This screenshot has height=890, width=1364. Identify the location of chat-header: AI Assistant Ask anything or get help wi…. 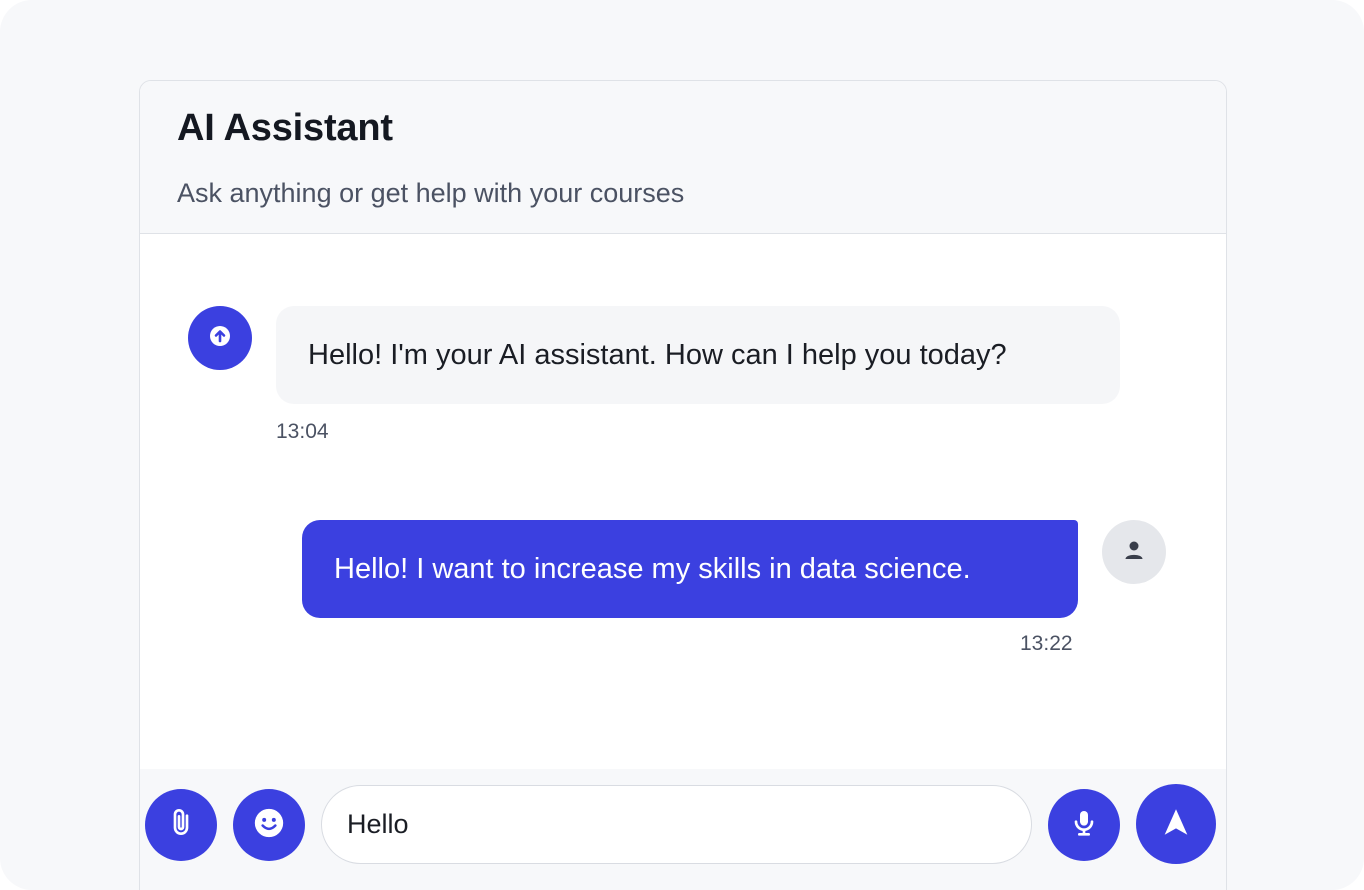
(683, 157).